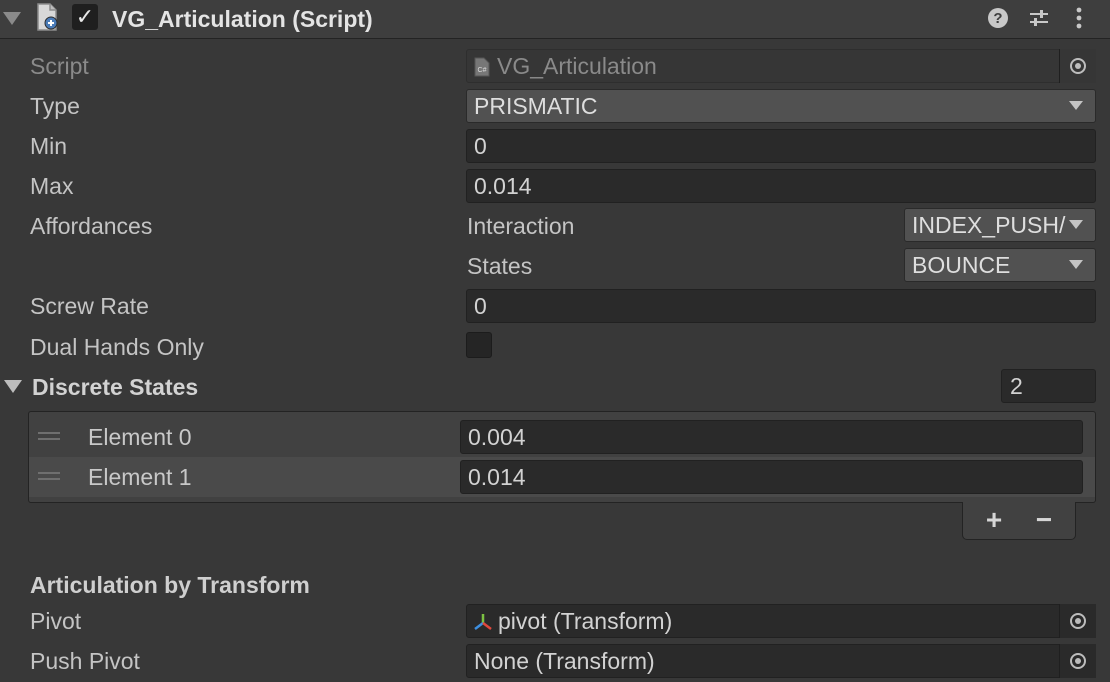 This screenshot has height=682, width=1110. What do you see at coordinates (536, 106) in the screenshot?
I see `type-value: PRISMATIC` at bounding box center [536, 106].